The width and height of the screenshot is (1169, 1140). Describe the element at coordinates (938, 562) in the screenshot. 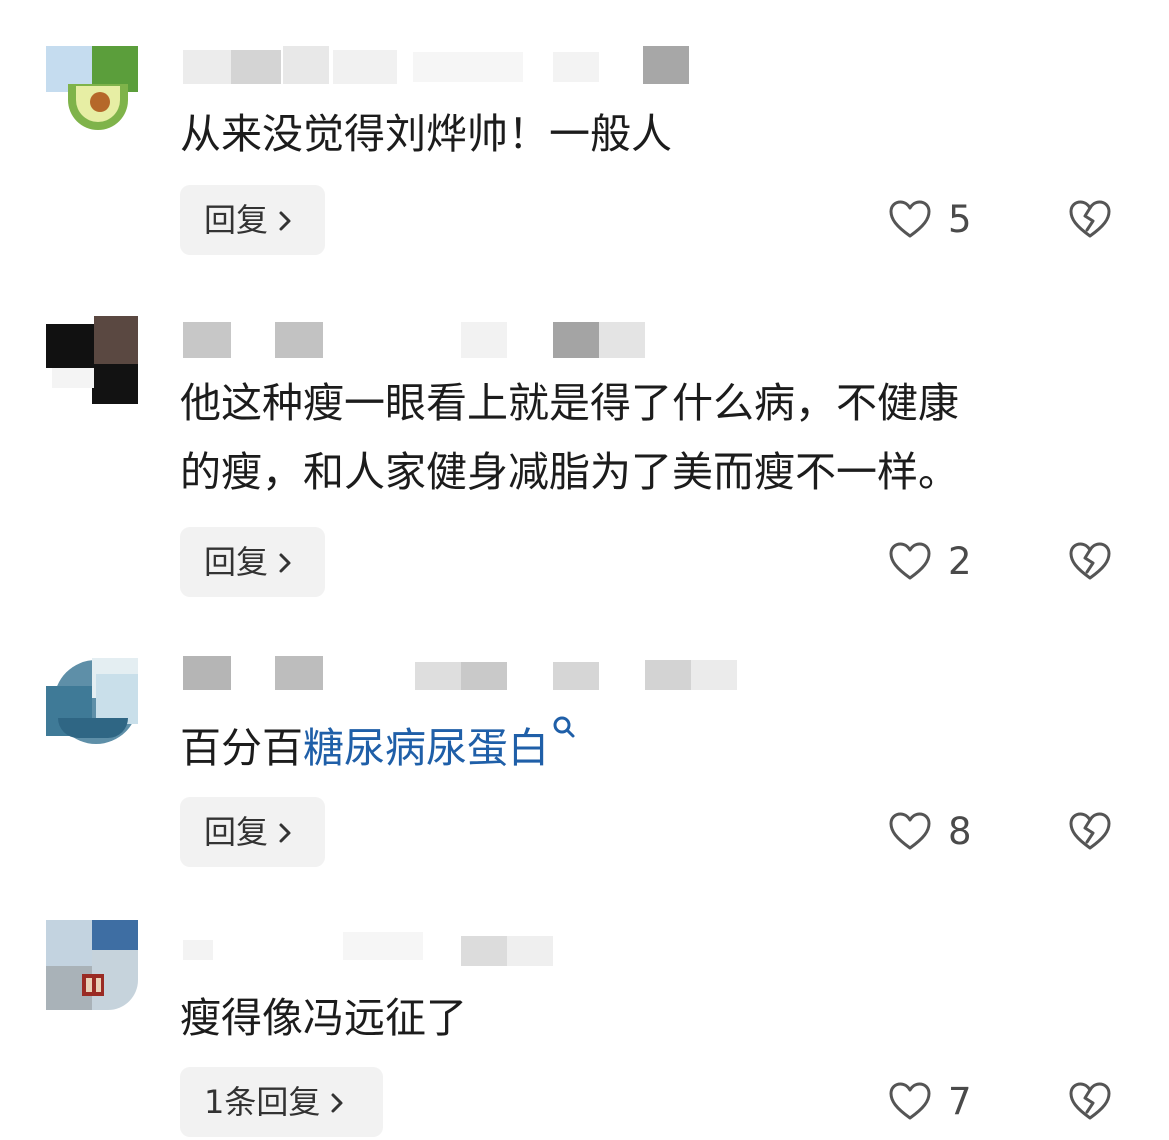

I see `like-button: 2` at that location.